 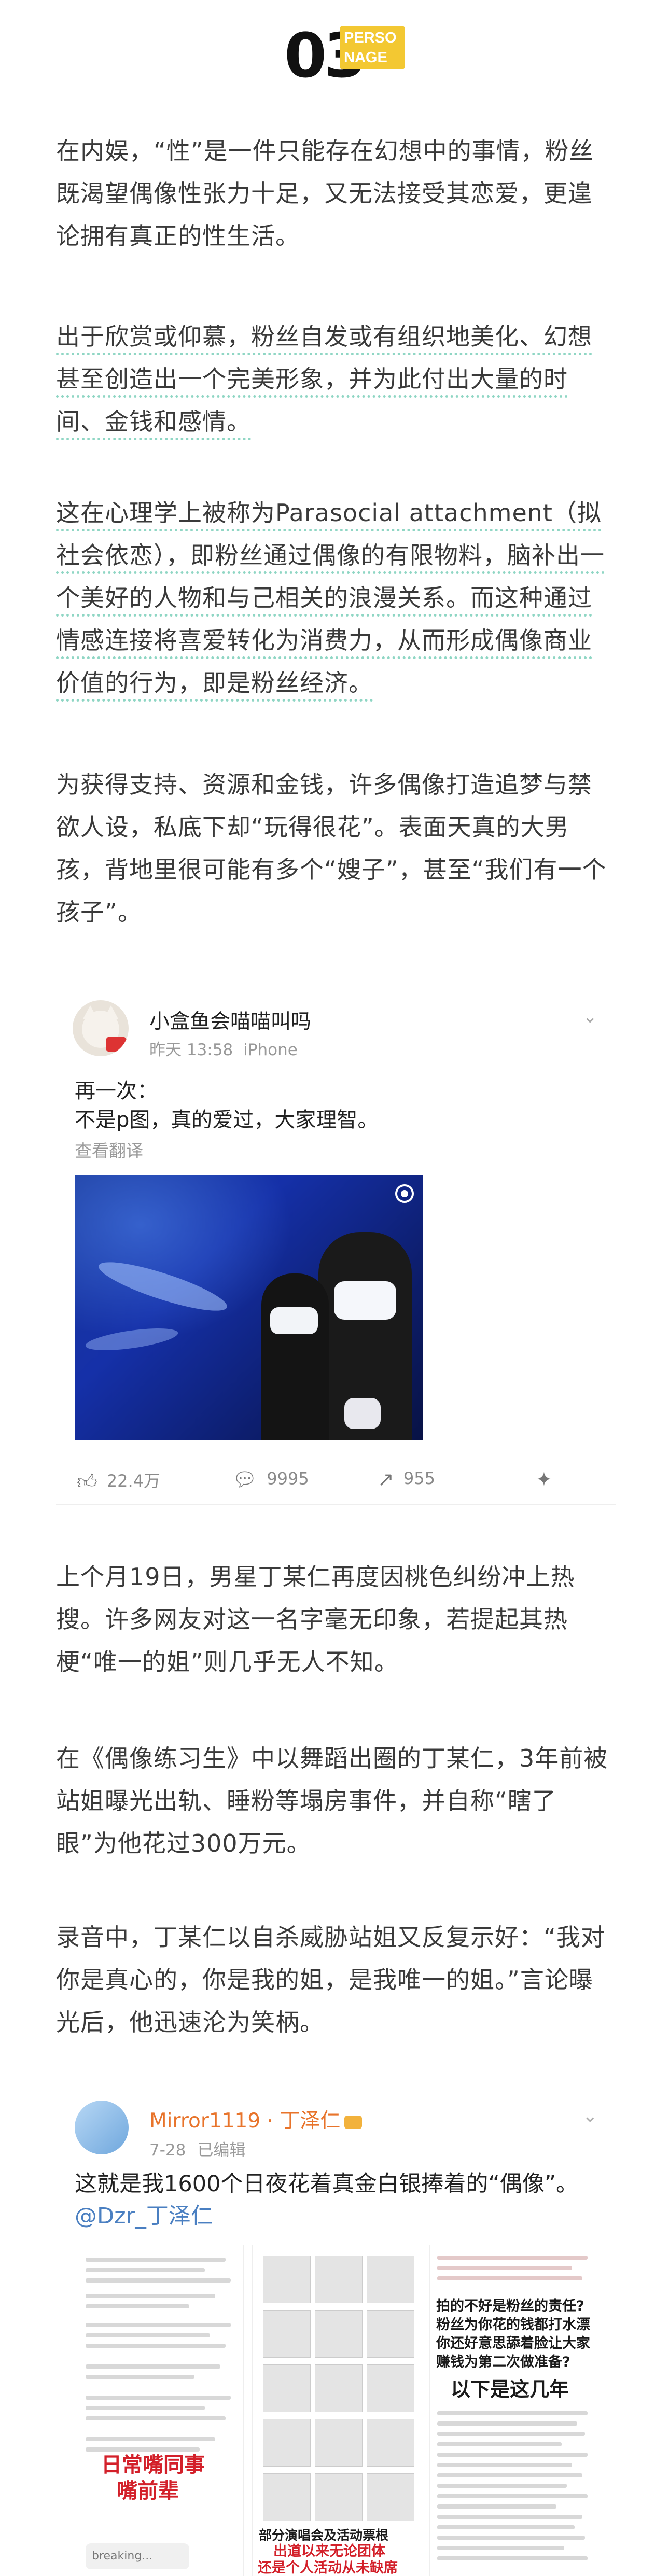 I want to click on share-button: ✦, so click(x=549, y=1479).